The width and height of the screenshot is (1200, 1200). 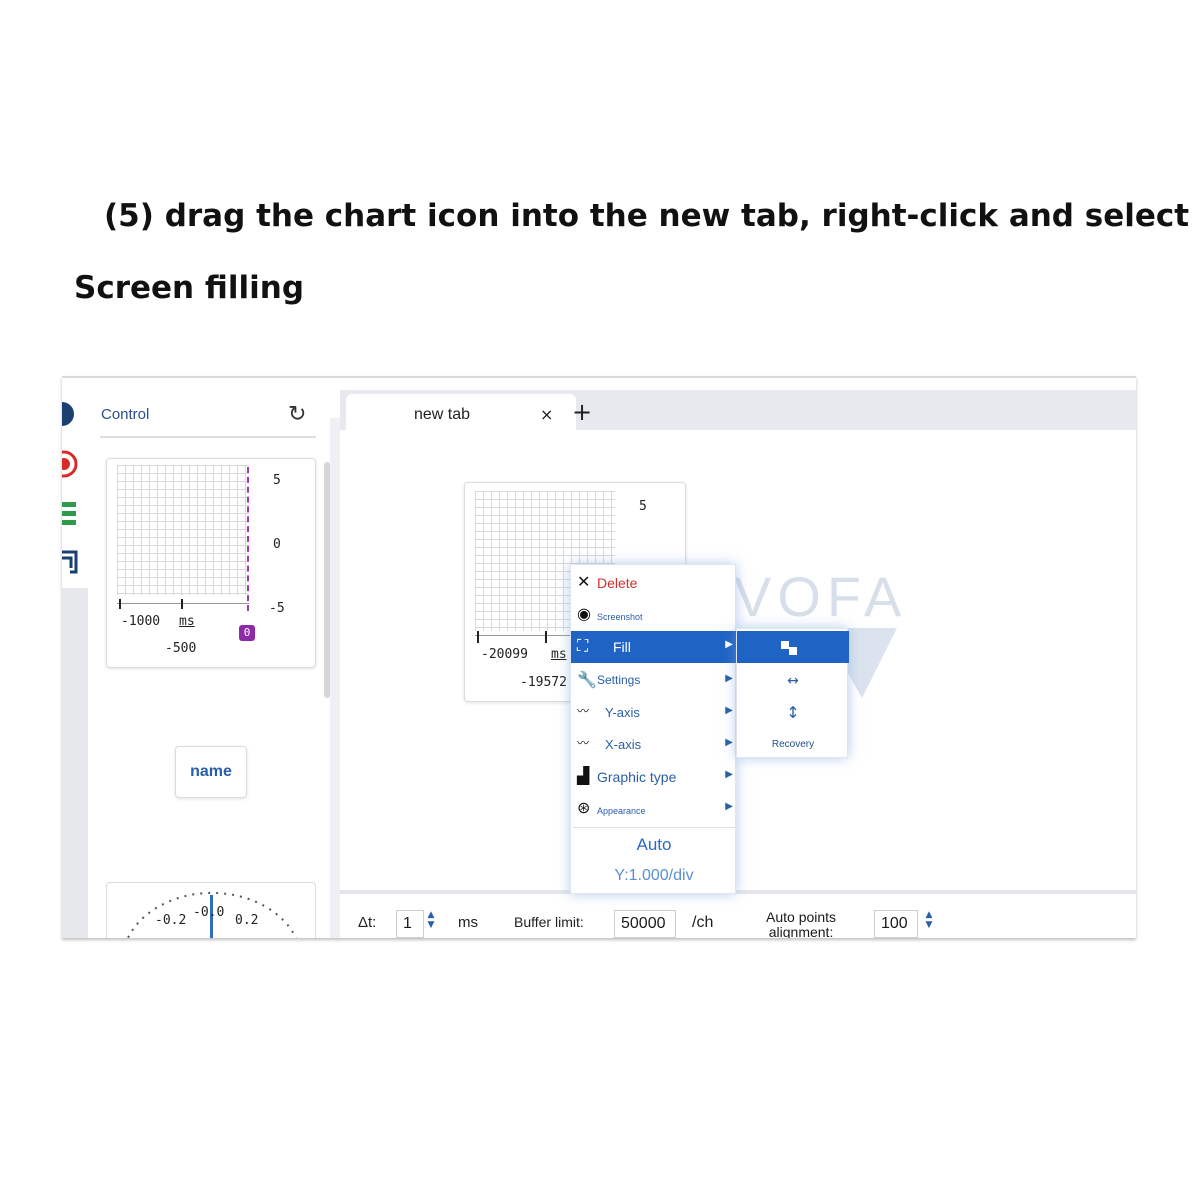 I want to click on menu-item-settings: 🔧 Settings ▶, so click(x=654, y=681).